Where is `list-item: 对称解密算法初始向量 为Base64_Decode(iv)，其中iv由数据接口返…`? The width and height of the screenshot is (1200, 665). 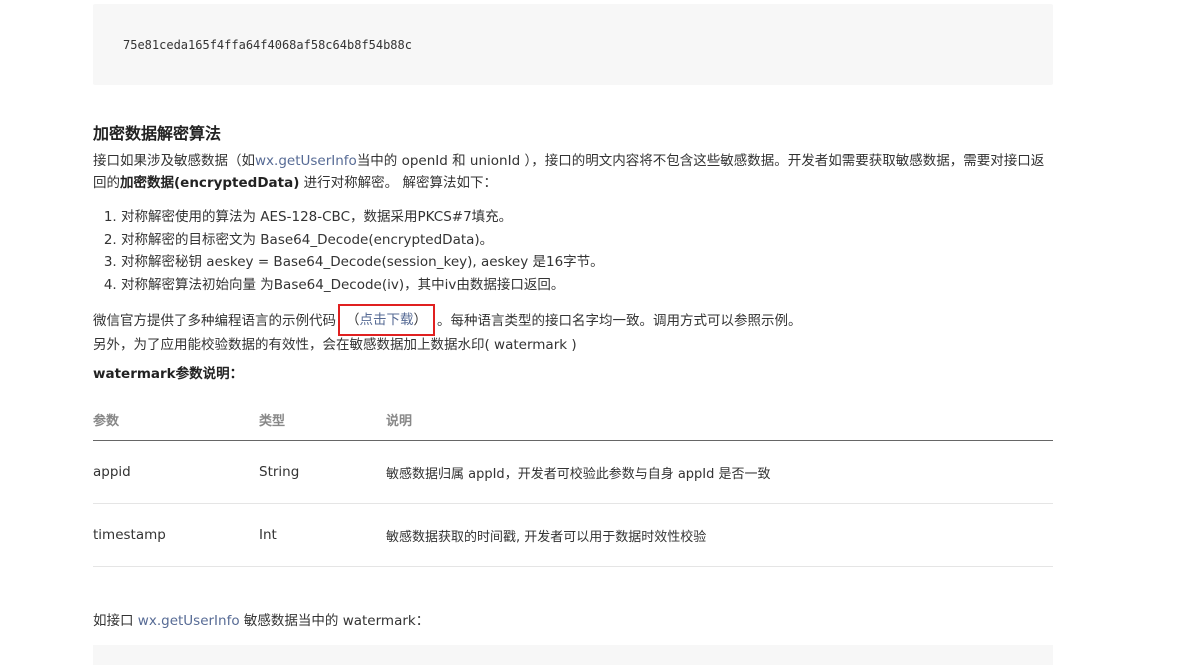 list-item: 对称解密算法初始向量 为Base64_Decode(iv)，其中iv由数据接口返… is located at coordinates (362, 285).